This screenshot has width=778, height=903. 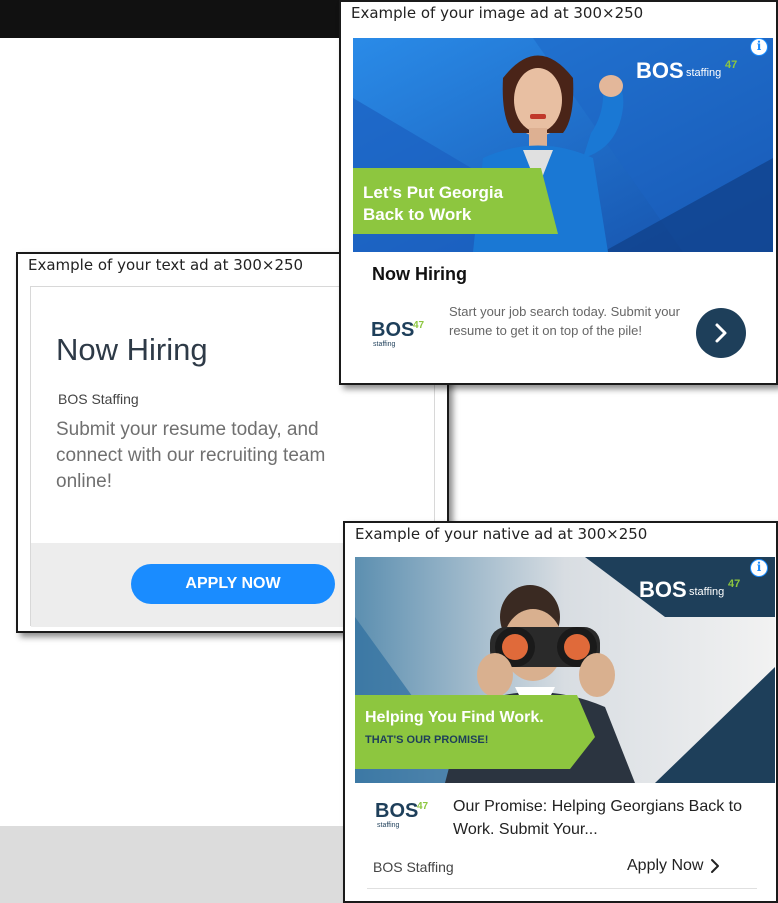 I want to click on bos-staffing-logo: BOS 47 staffing, so click(x=398, y=333).